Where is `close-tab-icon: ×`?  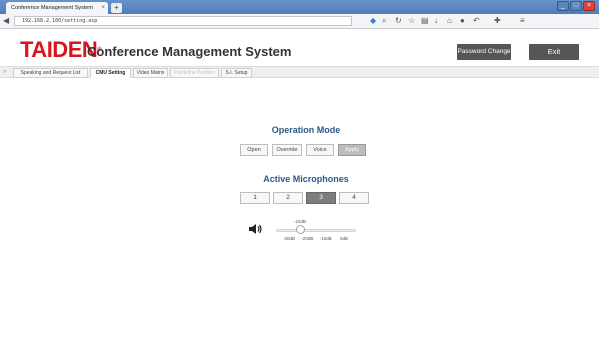
close-tab-icon: × is located at coordinates (103, 8).